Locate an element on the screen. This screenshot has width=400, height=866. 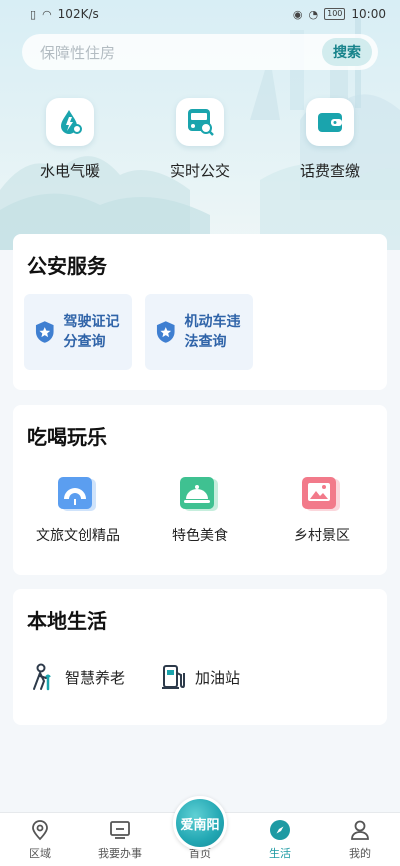
search-input: 保障性住房 is located at coordinates (77, 52).